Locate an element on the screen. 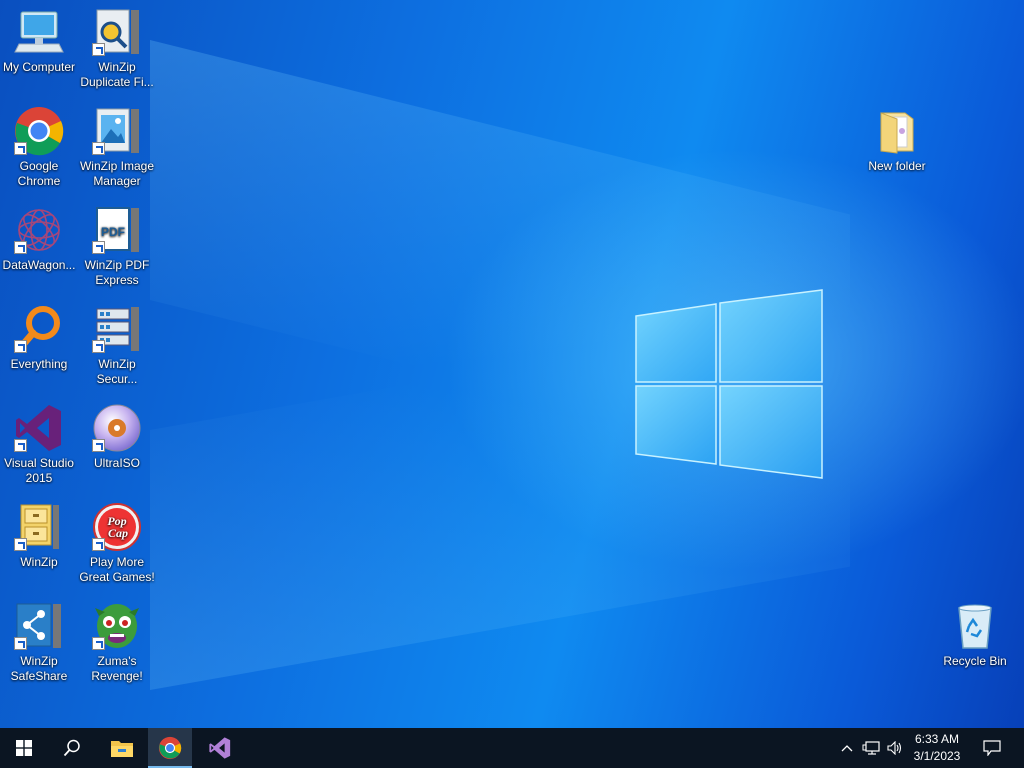 This screenshot has width=1024, height=768. desktop-icon-label: UltraISO is located at coordinates (116, 463).